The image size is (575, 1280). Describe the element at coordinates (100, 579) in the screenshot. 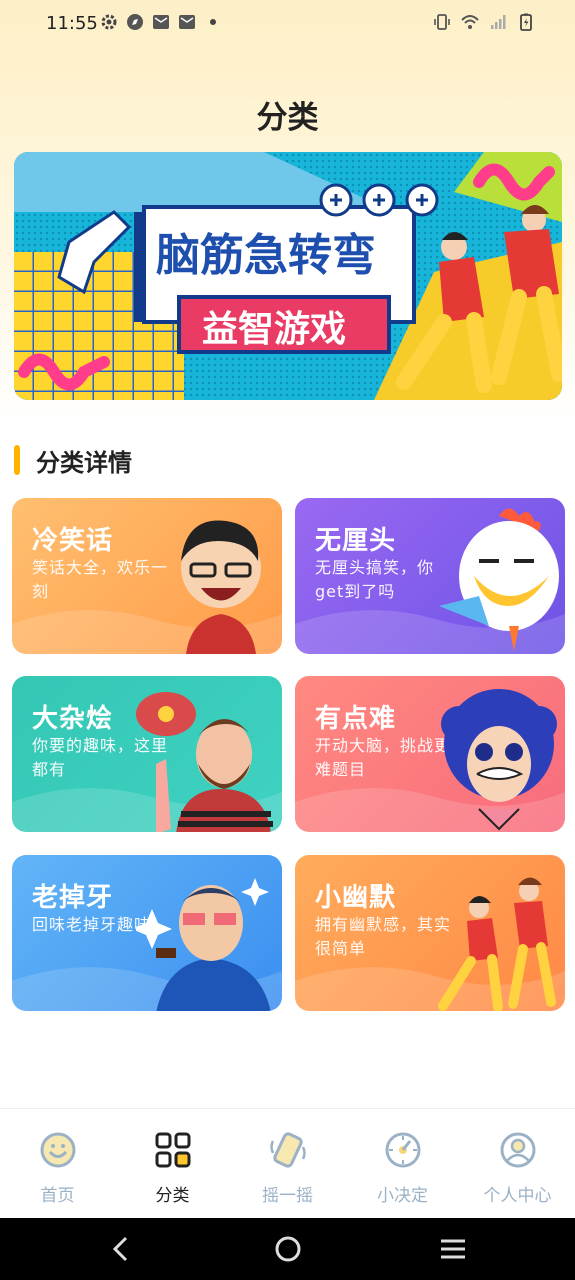

I see `card-desc: 笑话大全，欢乐一刻` at that location.